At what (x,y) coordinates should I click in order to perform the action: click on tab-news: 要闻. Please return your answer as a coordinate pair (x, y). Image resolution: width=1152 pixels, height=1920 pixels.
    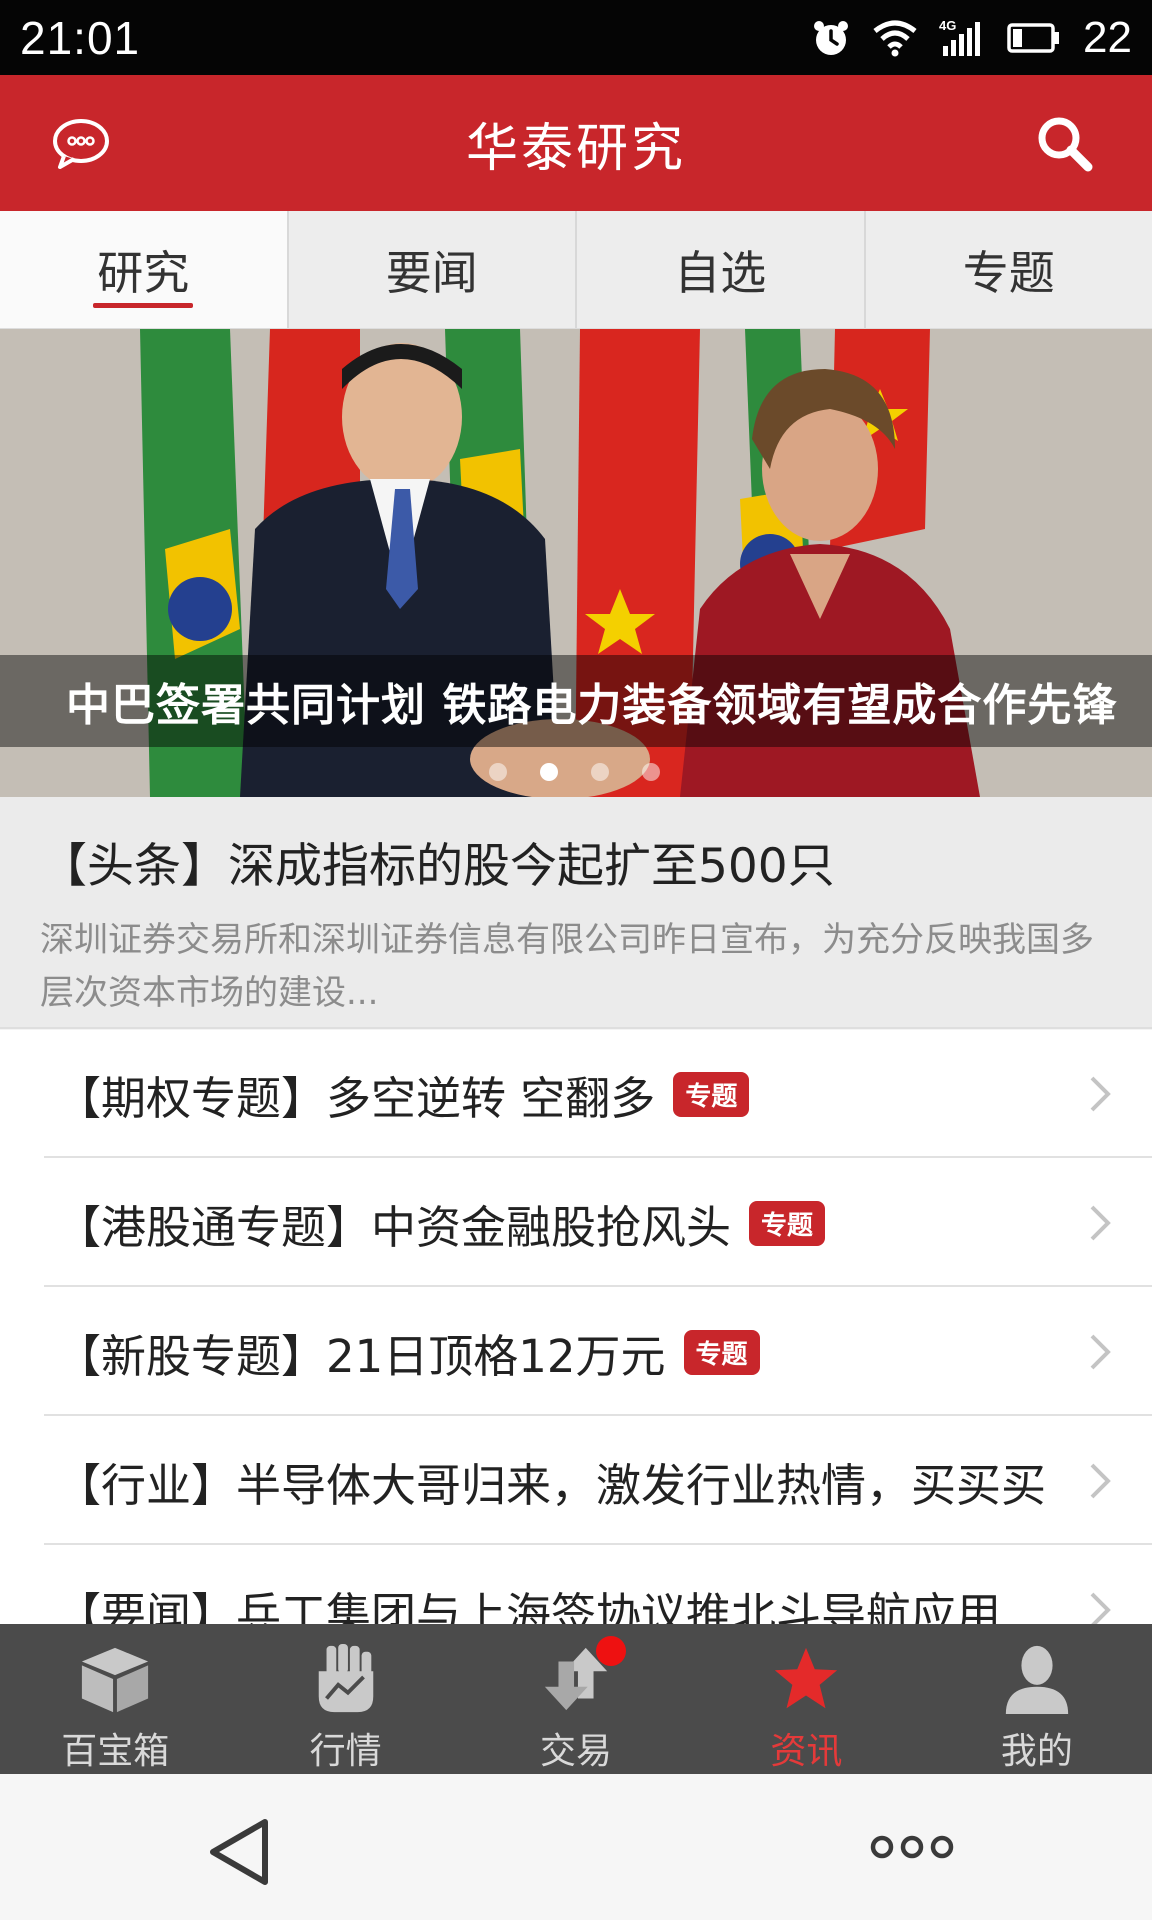
    Looking at the image, I should click on (430, 269).